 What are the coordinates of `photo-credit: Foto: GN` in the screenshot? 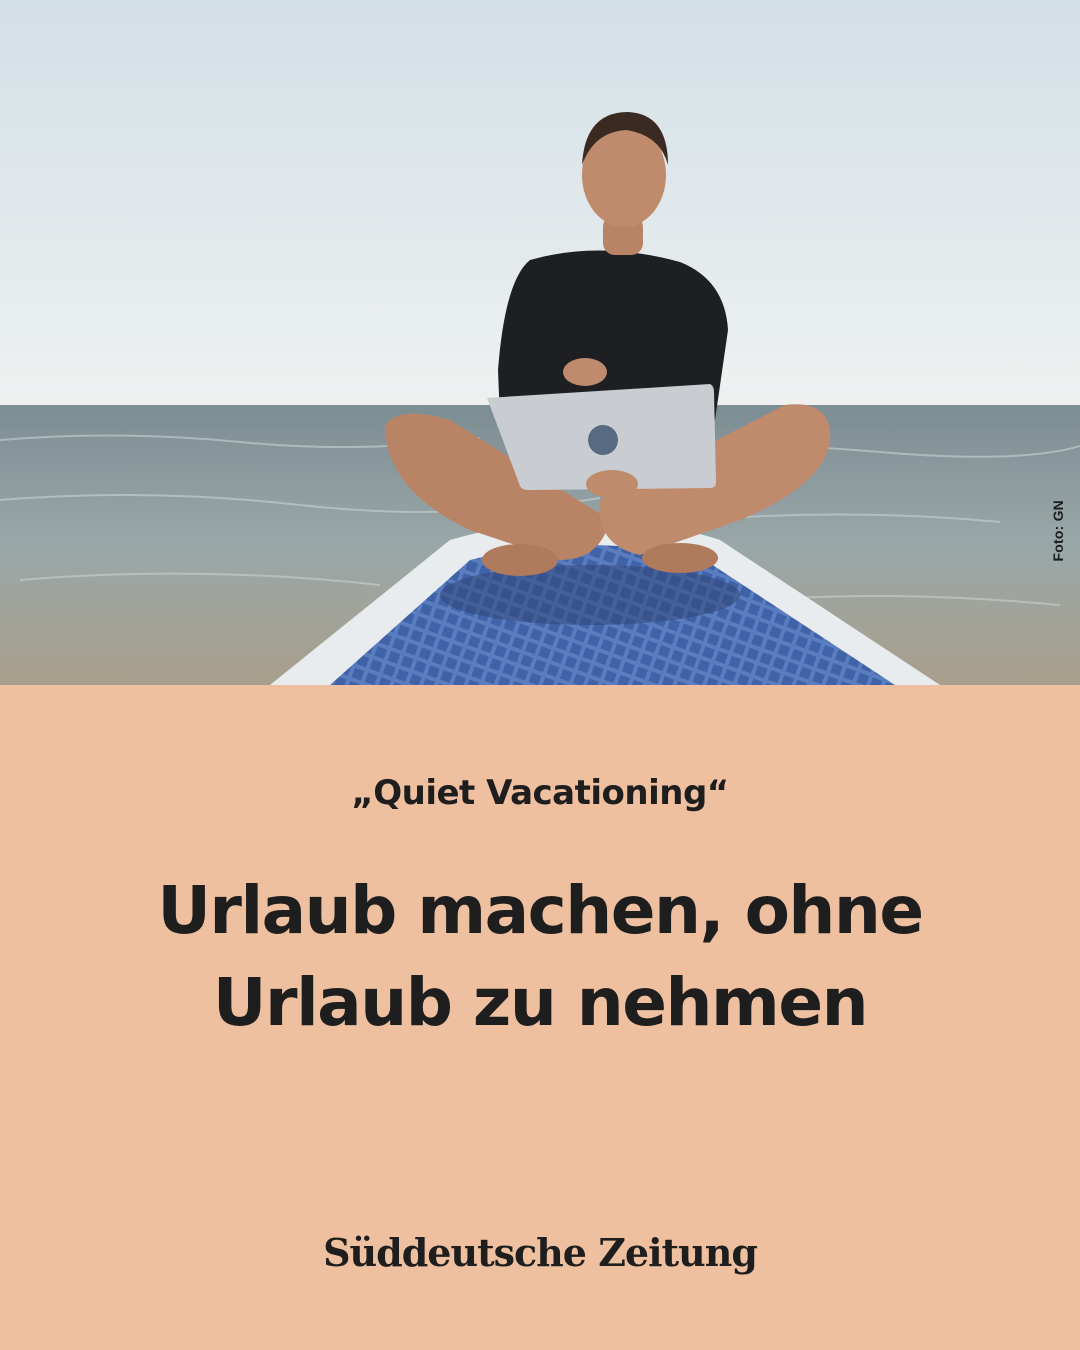 It's located at (1058, 531).